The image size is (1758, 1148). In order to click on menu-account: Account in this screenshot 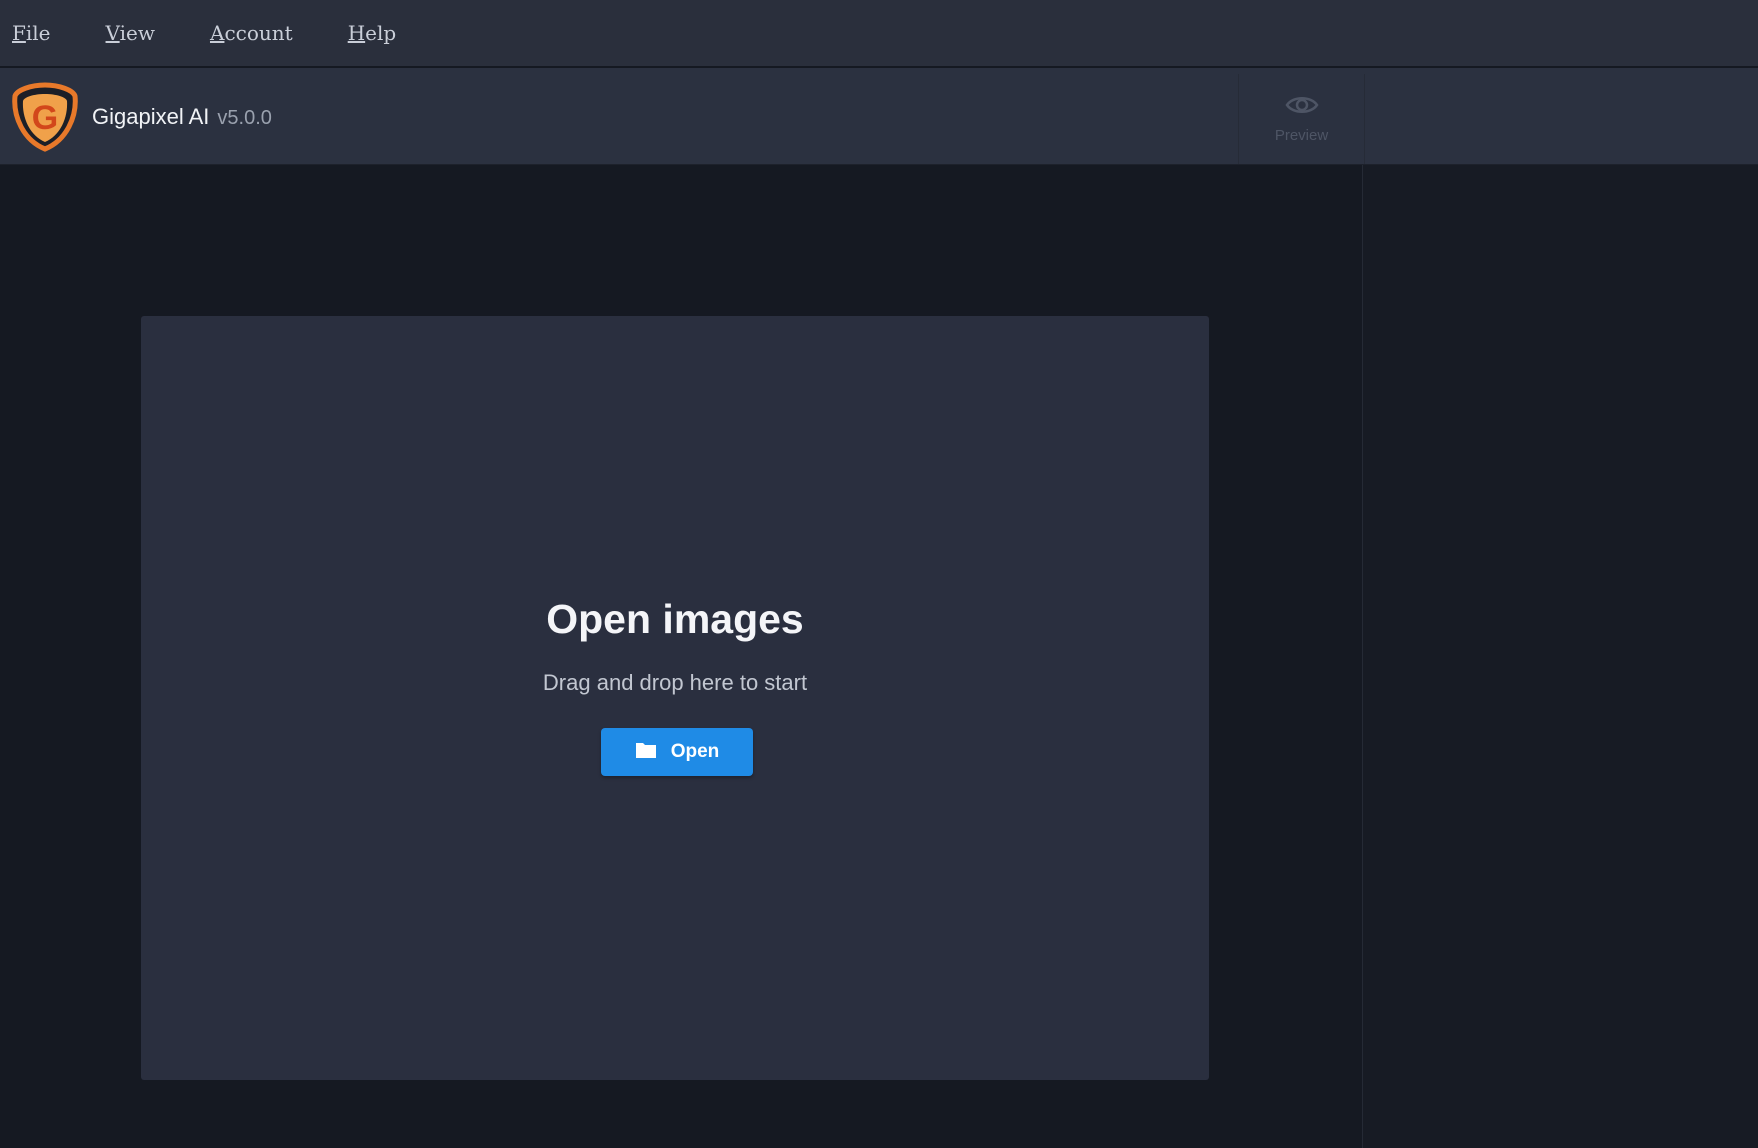, I will do `click(251, 33)`.